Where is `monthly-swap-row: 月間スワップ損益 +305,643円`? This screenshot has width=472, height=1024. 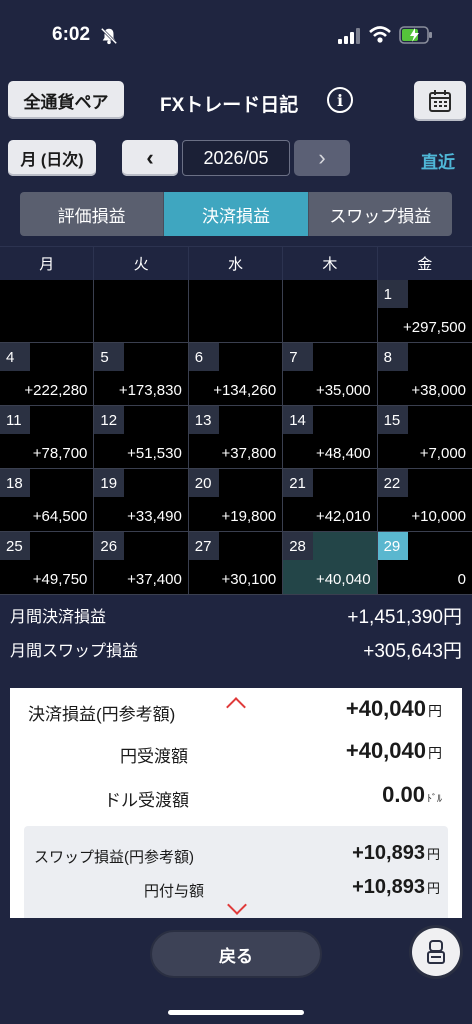
monthly-swap-row: 月間スワップ損益 +305,643円 is located at coordinates (236, 649).